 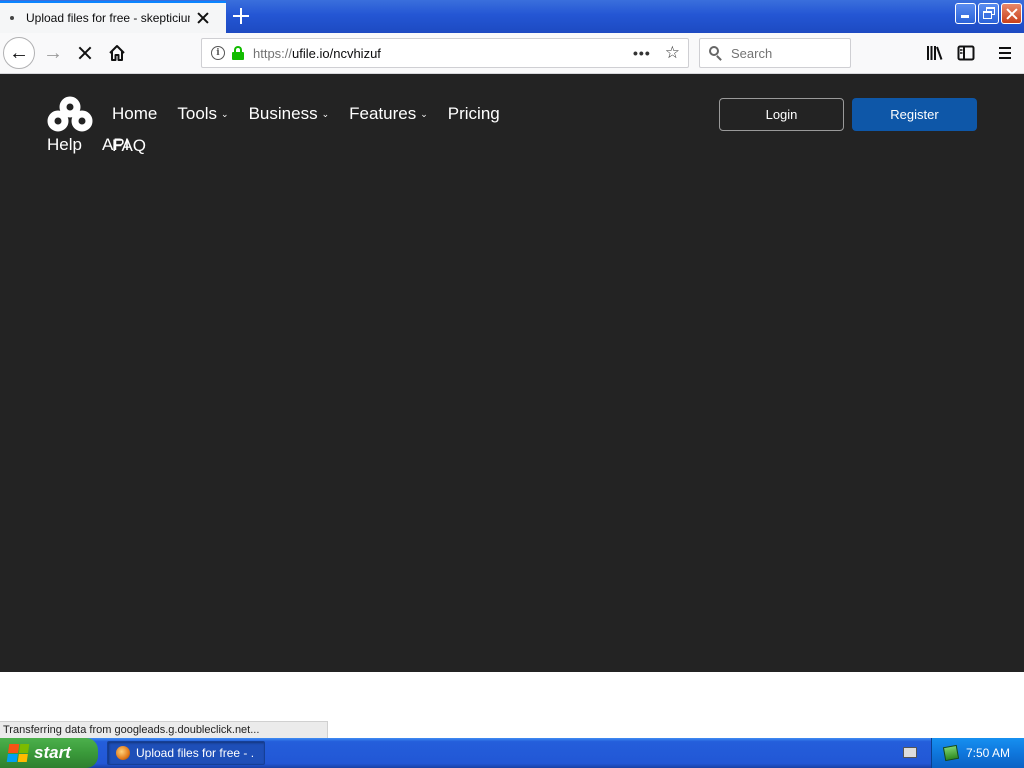 I want to click on library-button, so click(x=935, y=53).